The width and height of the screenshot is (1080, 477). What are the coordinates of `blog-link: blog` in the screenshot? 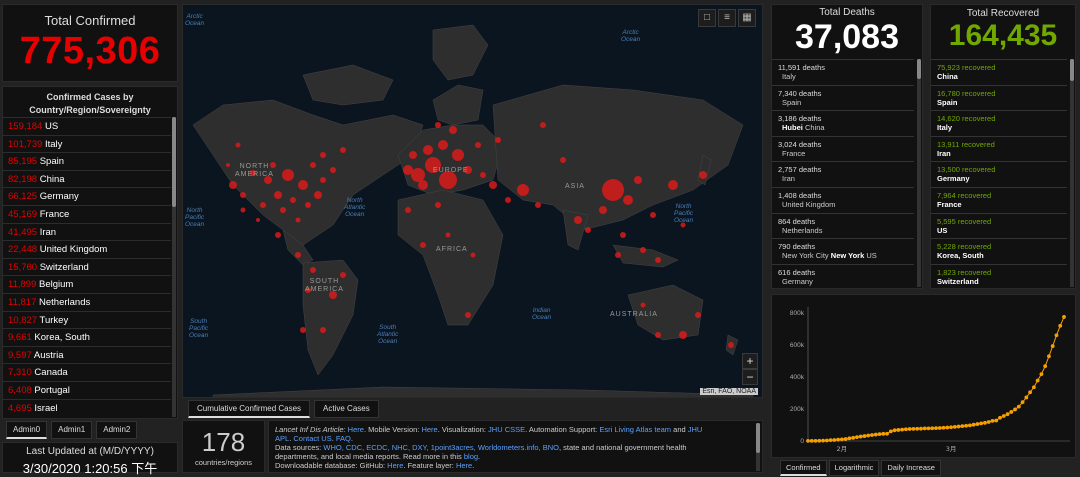 It's located at (471, 456).